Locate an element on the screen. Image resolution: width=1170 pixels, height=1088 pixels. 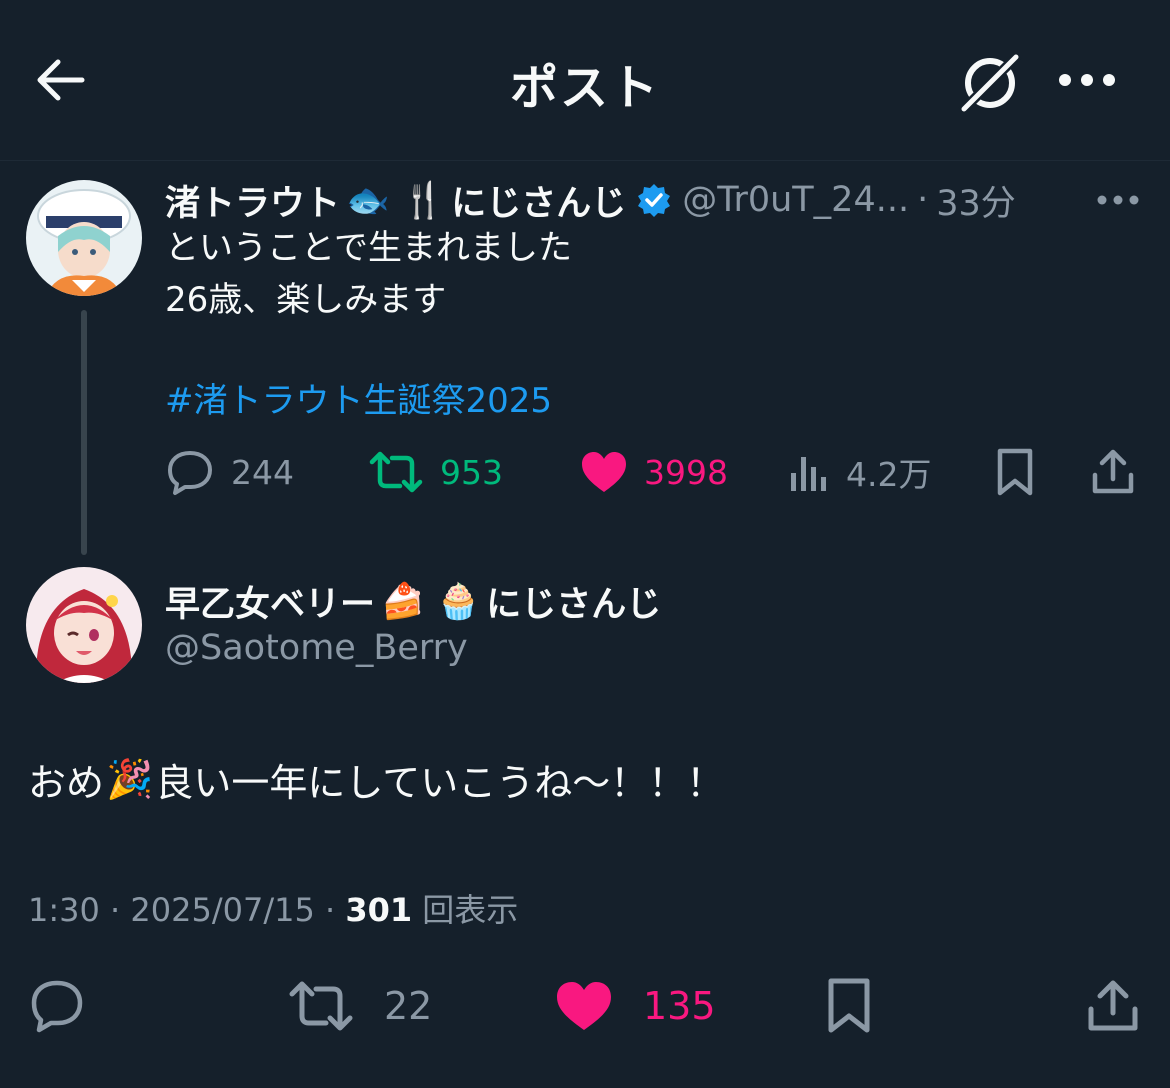
grok-button is located at coordinates (990, 83).